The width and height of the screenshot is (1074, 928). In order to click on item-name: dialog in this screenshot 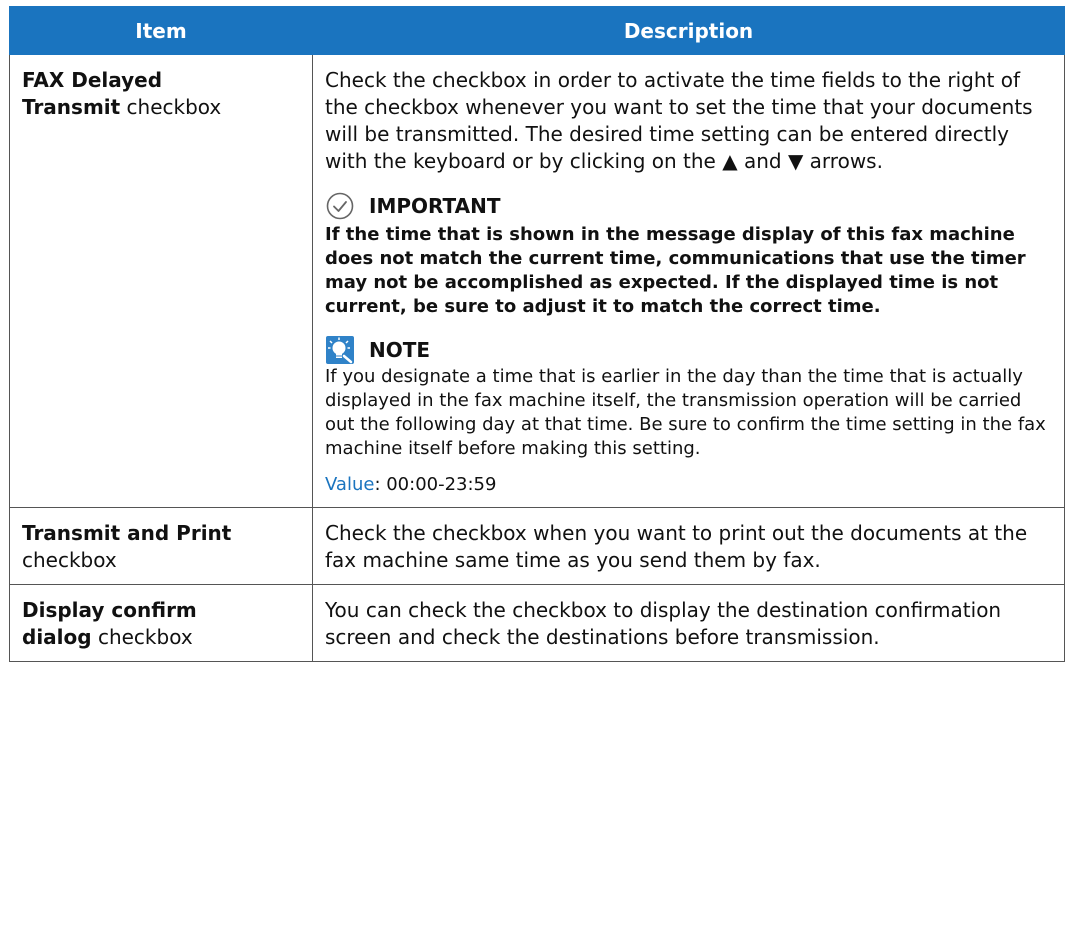, I will do `click(57, 637)`.